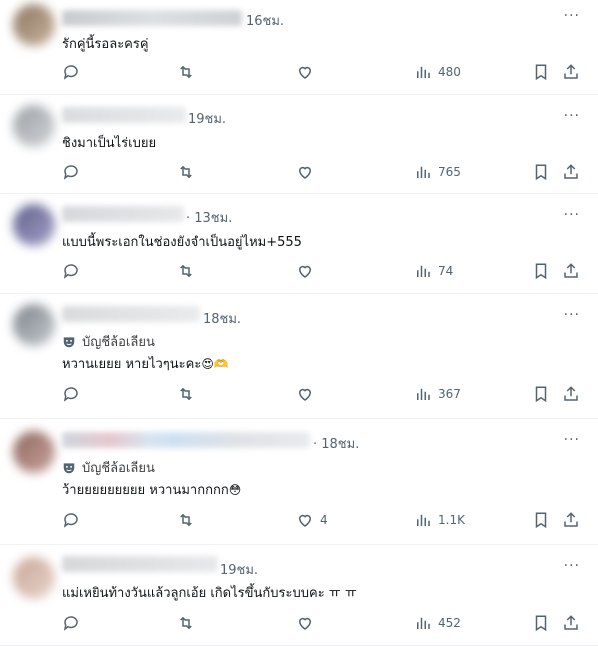 The width and height of the screenshot is (598, 646). I want to click on views-button: 480, so click(437, 72).